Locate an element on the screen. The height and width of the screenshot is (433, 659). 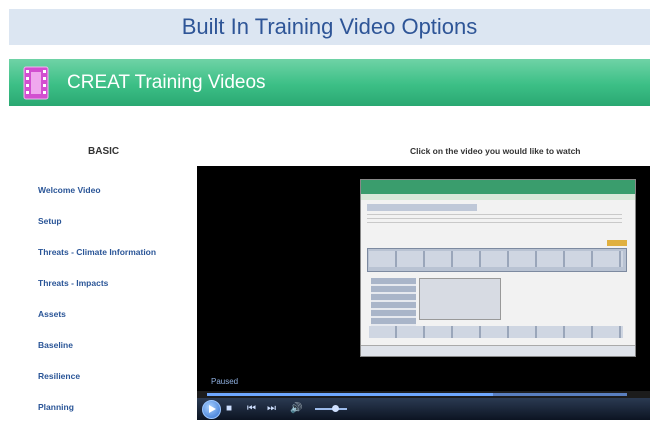
seek-bar is located at coordinates (423, 394).